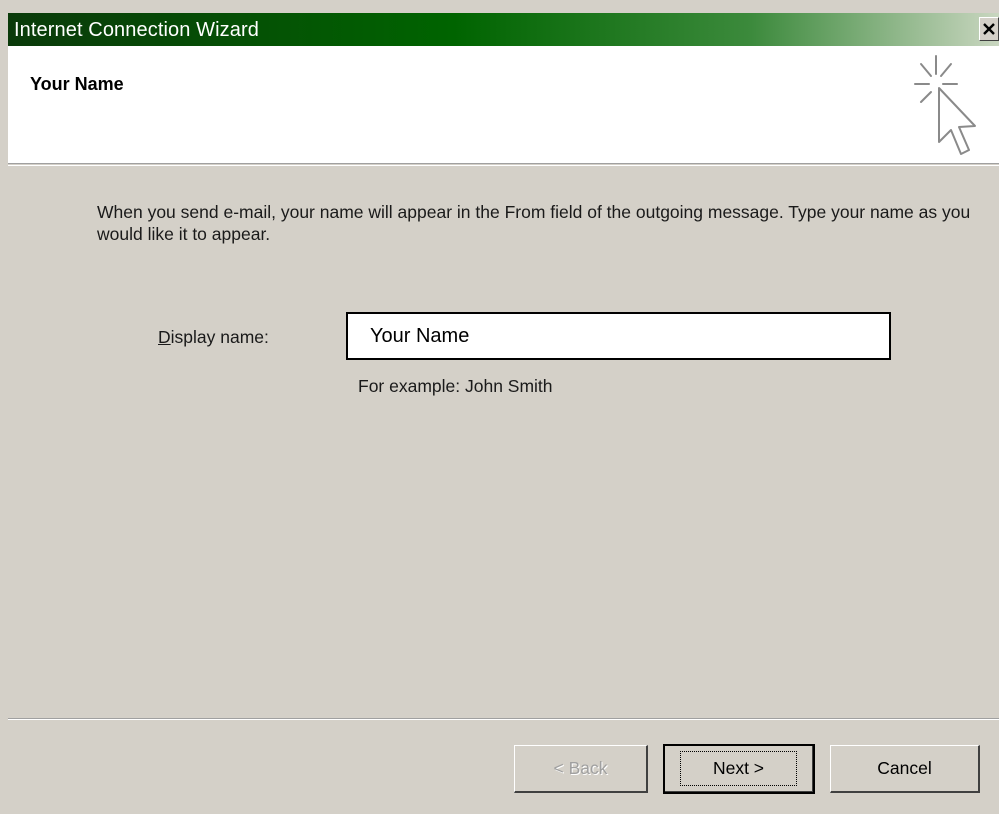 This screenshot has height=814, width=999. I want to click on next-button-label: Next >, so click(738, 768).